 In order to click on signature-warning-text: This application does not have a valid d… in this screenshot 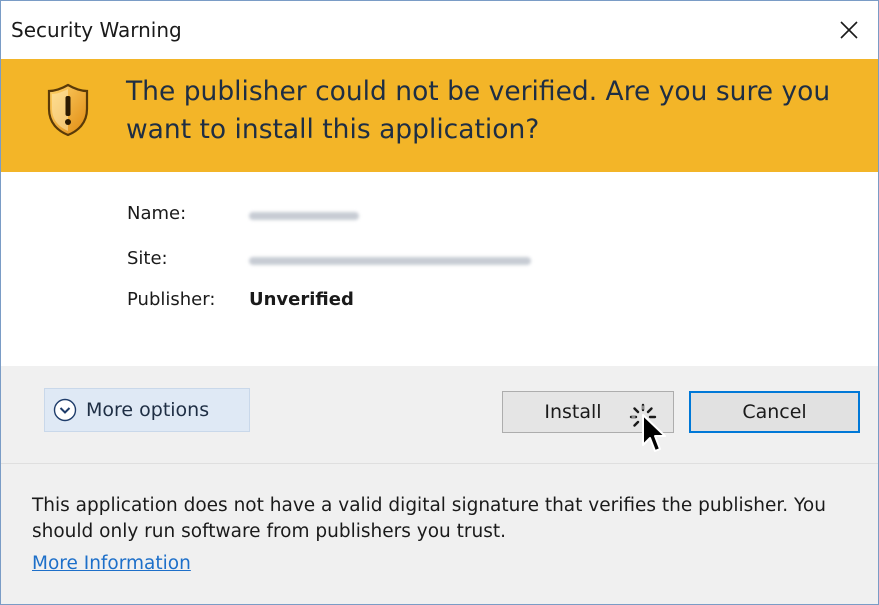, I will do `click(429, 518)`.